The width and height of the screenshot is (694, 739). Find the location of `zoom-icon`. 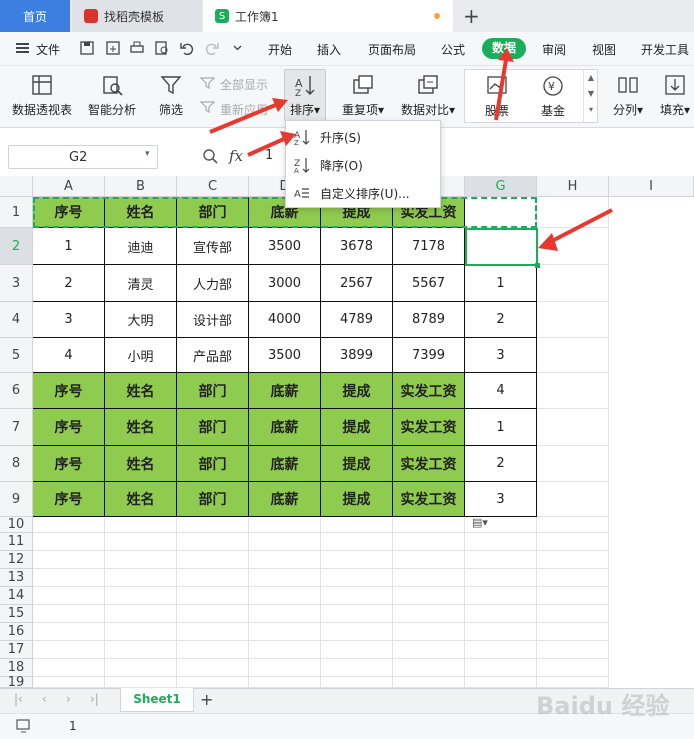

zoom-icon is located at coordinates (210, 156).